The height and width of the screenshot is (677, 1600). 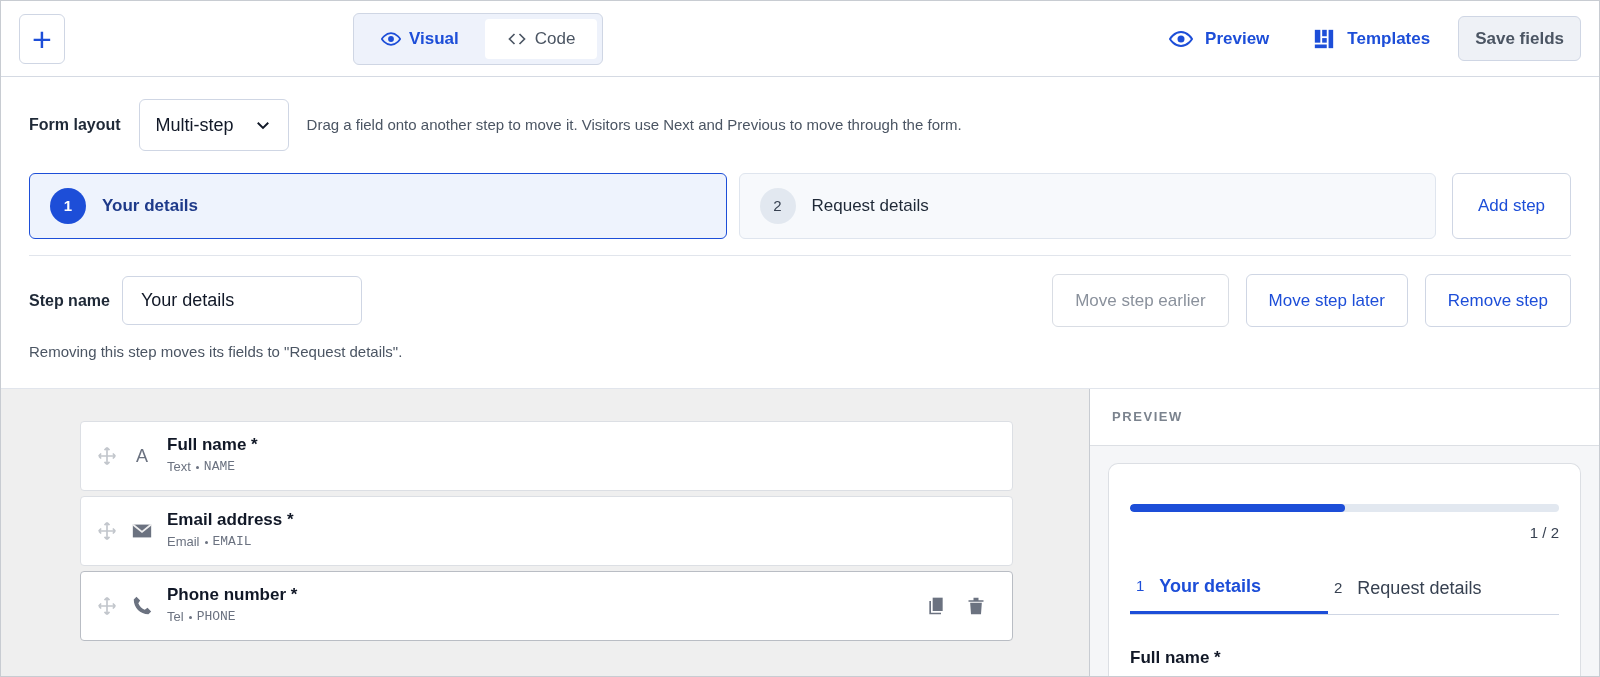 I want to click on phone-icon, so click(x=142, y=605).